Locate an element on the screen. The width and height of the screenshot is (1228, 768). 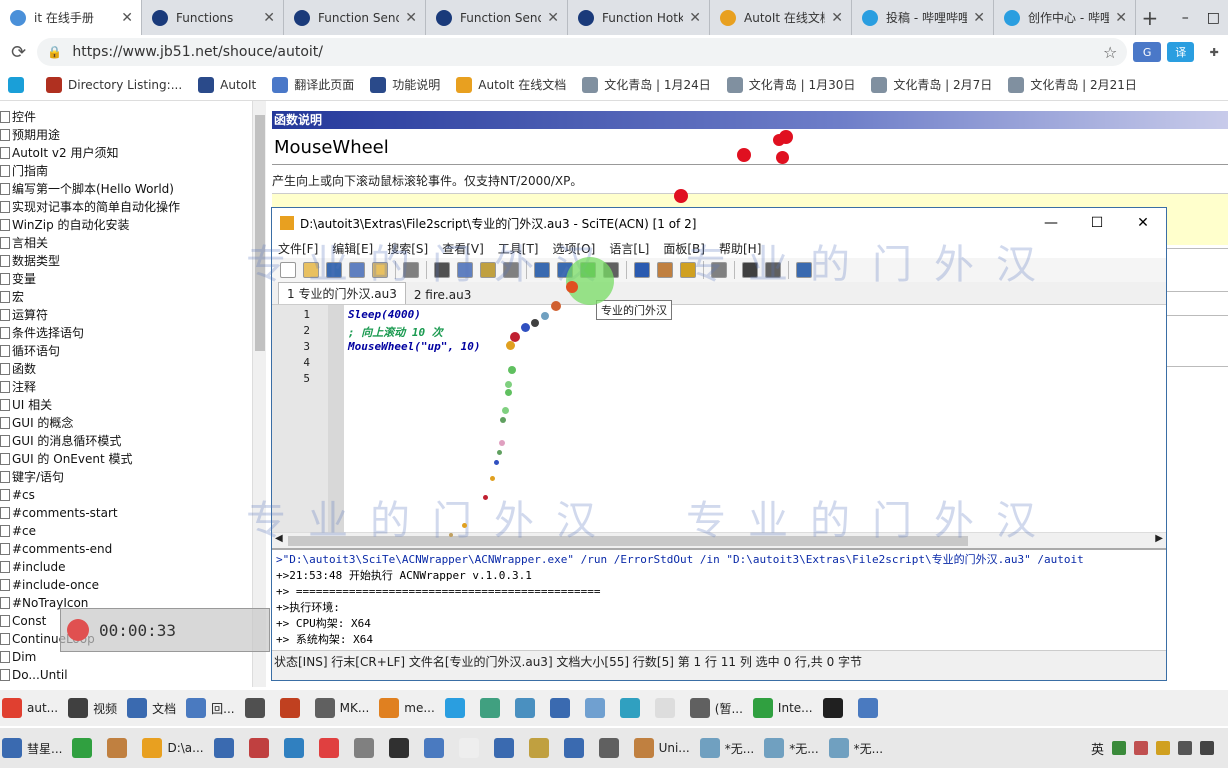
maximize-icon: □ is located at coordinates (1213, 18).